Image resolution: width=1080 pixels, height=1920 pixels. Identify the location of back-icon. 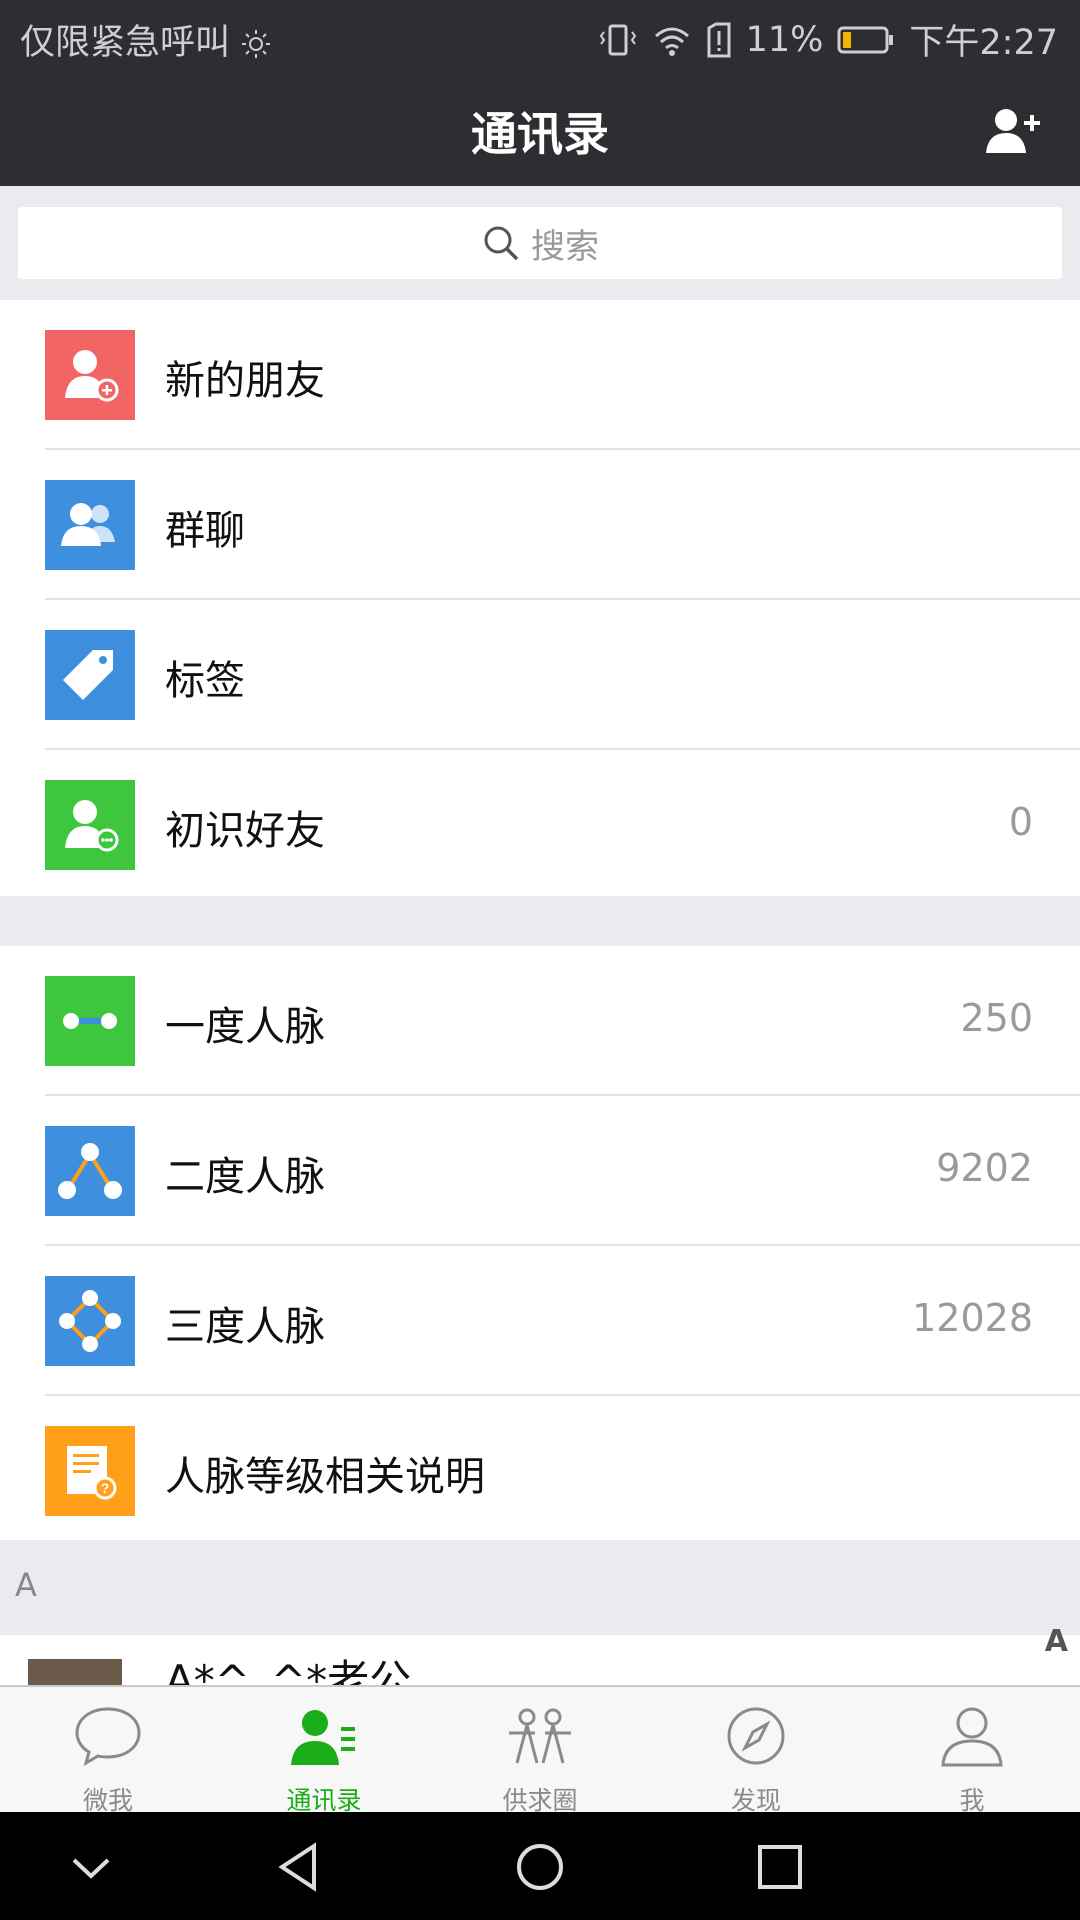
(299, 1867).